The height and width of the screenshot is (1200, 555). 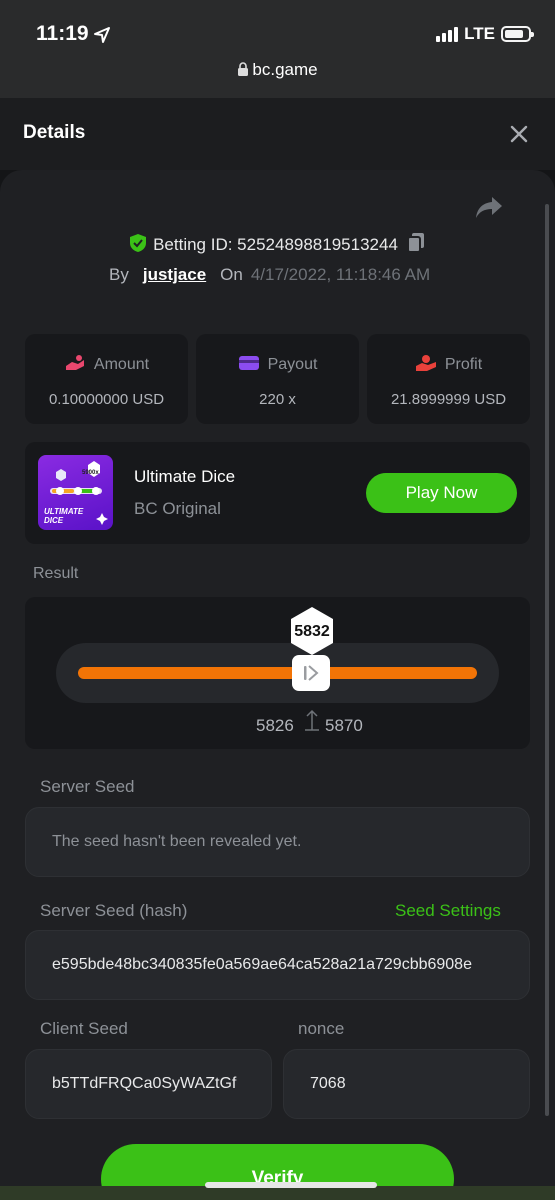 What do you see at coordinates (340, 274) in the screenshot?
I see `bet-date: 4/17/2022, 11:18:46 AM` at bounding box center [340, 274].